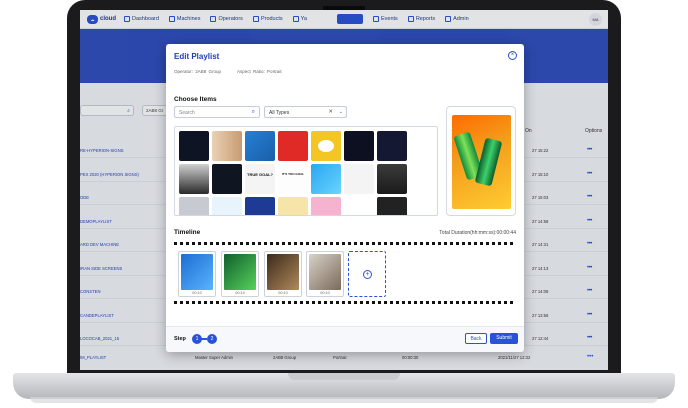  I want to click on thumb-caption: TRUE GOAL?, so click(260, 174).